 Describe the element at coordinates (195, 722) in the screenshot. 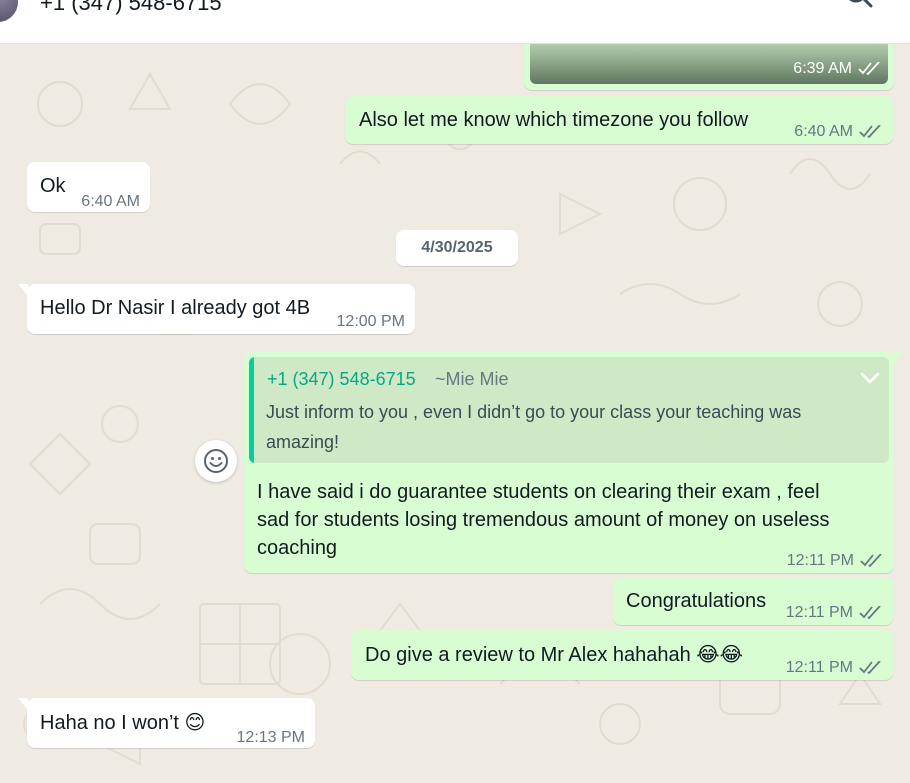

I see `smiling-emoji: 😊` at that location.